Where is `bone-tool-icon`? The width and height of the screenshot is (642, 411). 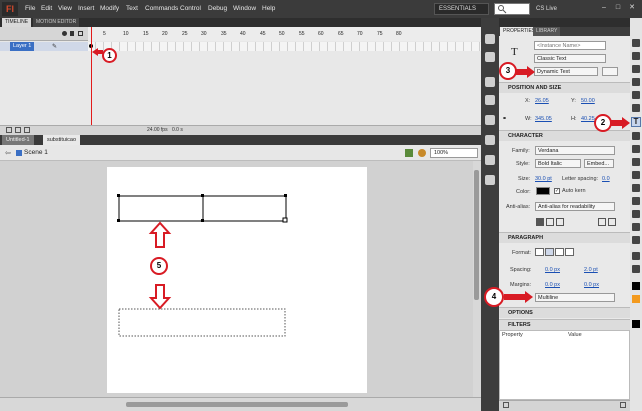 bone-tool-icon is located at coordinates (636, 201).